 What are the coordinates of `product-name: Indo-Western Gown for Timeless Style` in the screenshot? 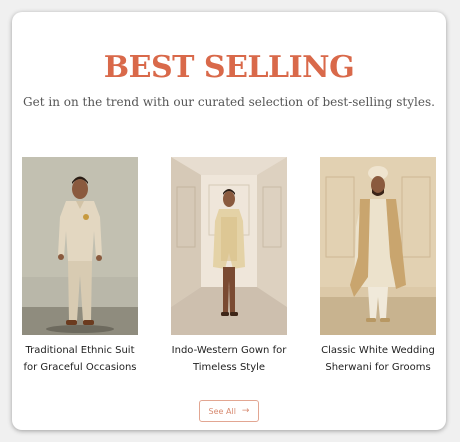 It's located at (229, 359).